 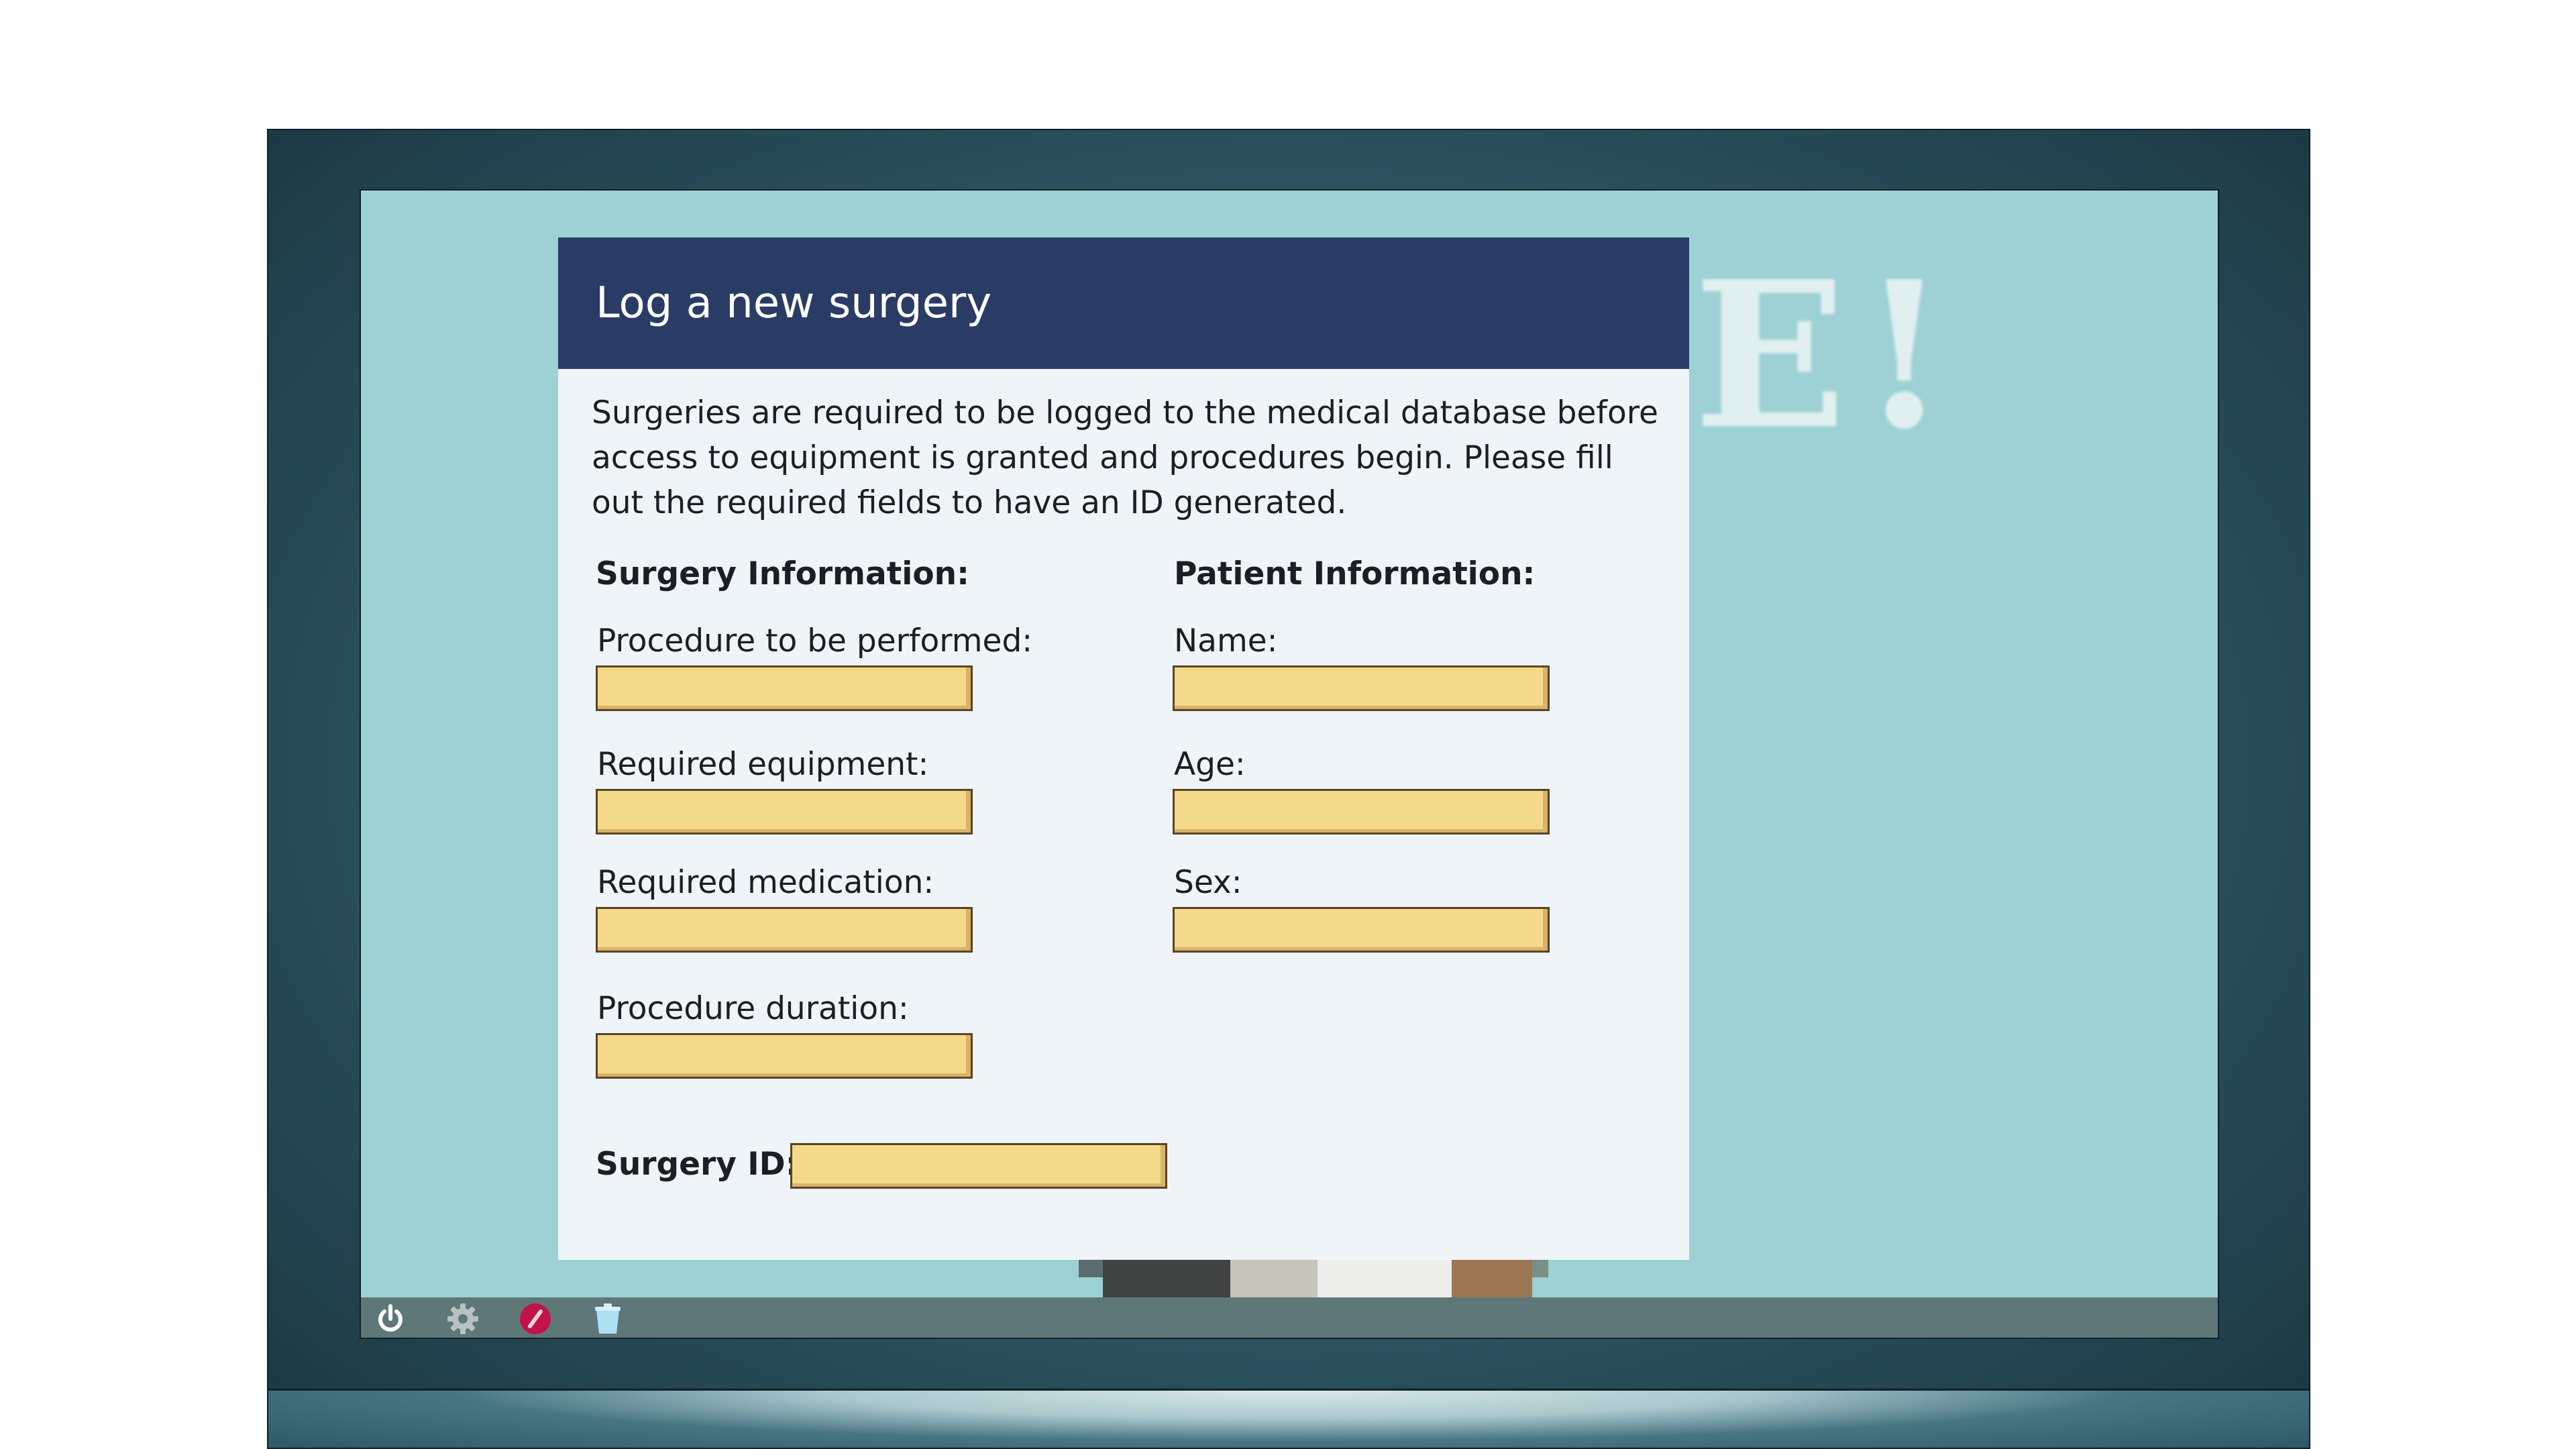 I want to click on procedure-input, so click(x=784, y=688).